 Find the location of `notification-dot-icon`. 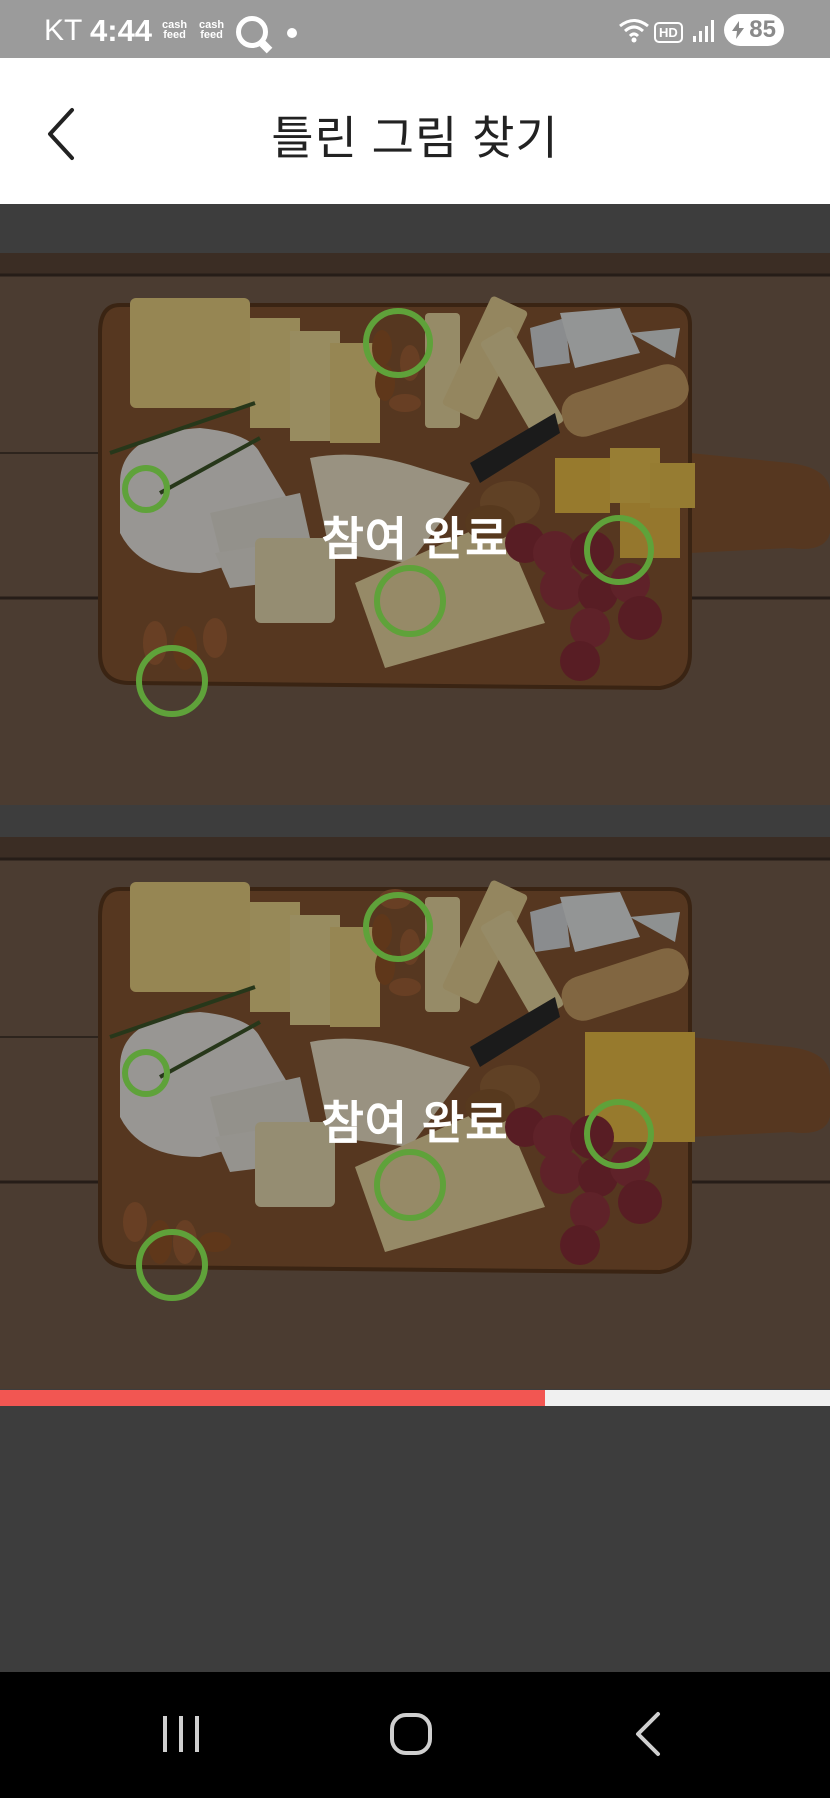

notification-dot-icon is located at coordinates (292, 33).